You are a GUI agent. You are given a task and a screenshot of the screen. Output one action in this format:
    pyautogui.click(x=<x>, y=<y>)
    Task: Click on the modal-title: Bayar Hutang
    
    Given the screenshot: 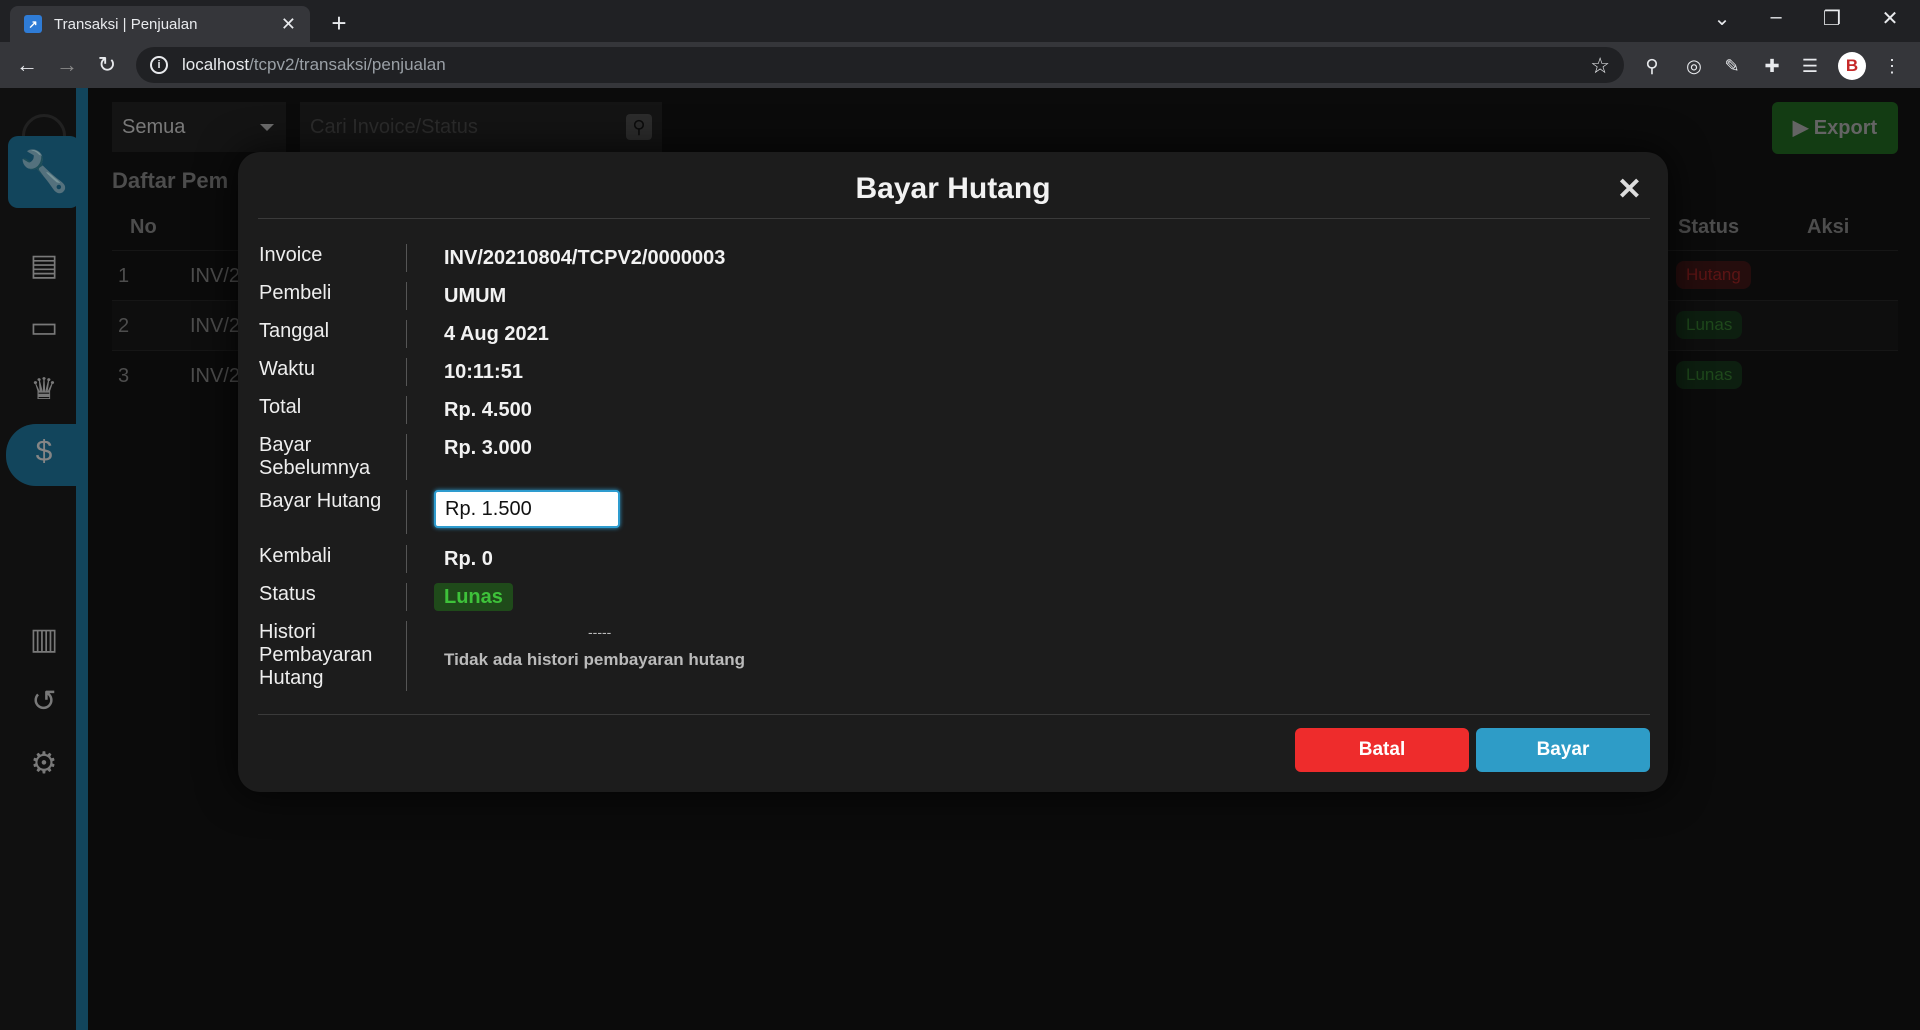 What is the action you would take?
    pyautogui.click(x=953, y=188)
    